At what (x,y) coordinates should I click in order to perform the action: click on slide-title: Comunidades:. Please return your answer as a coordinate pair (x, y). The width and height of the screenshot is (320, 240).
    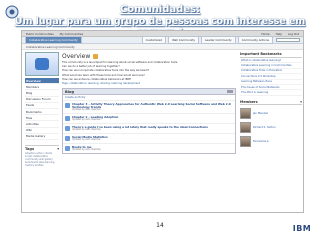
    Looking at the image, I should click on (160, 9).